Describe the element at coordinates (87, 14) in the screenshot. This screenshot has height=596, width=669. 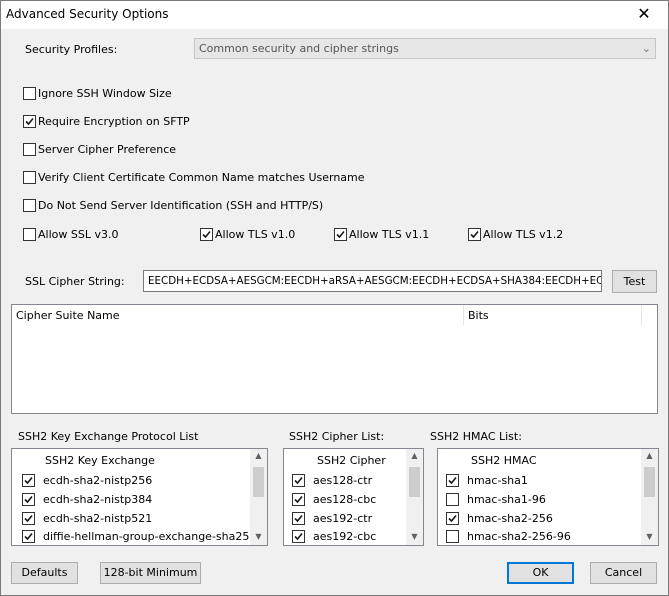
I see `window-title: Advanced Security Options` at that location.